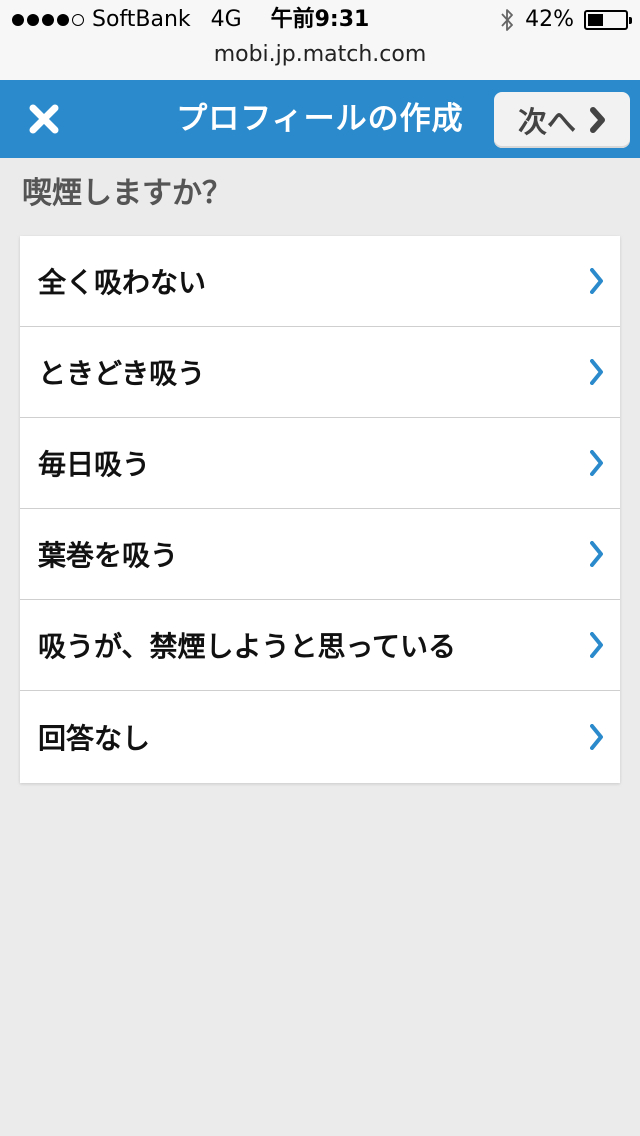 The height and width of the screenshot is (1136, 640). I want to click on option-trying-to-quit: 吸うが、禁煙しようと思っている, so click(320, 645).